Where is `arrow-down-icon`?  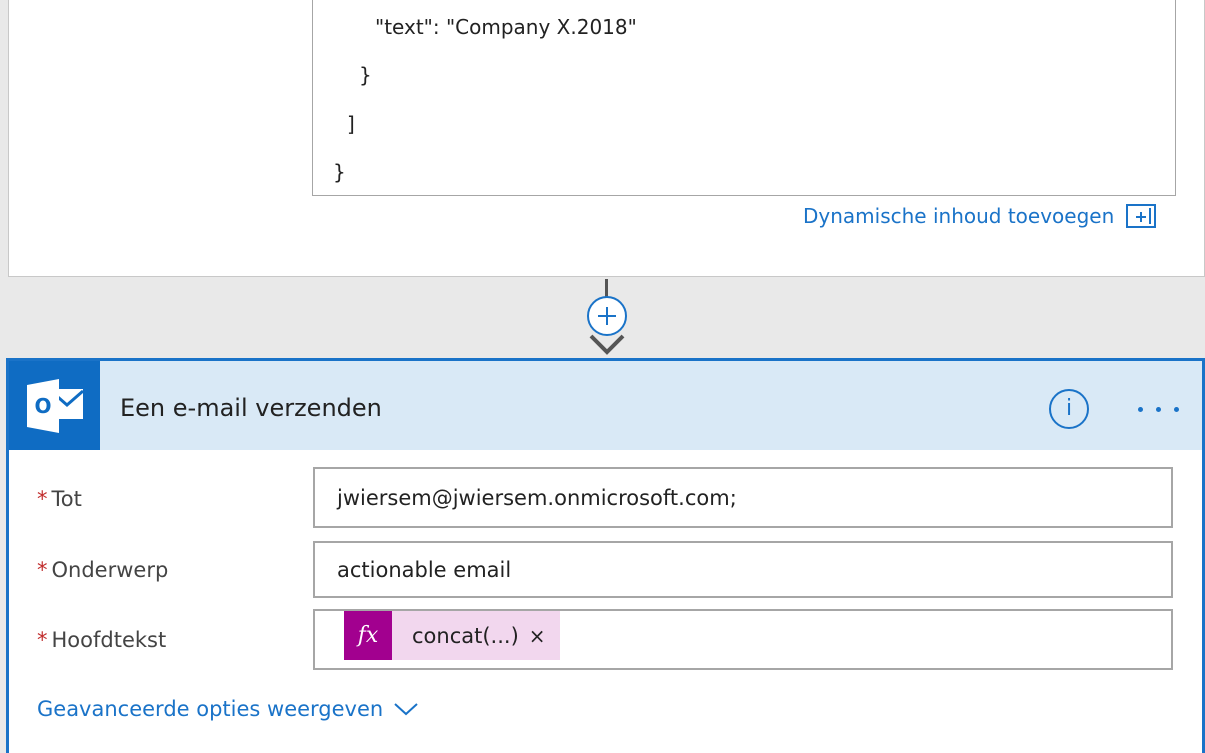
arrow-down-icon is located at coordinates (607, 344).